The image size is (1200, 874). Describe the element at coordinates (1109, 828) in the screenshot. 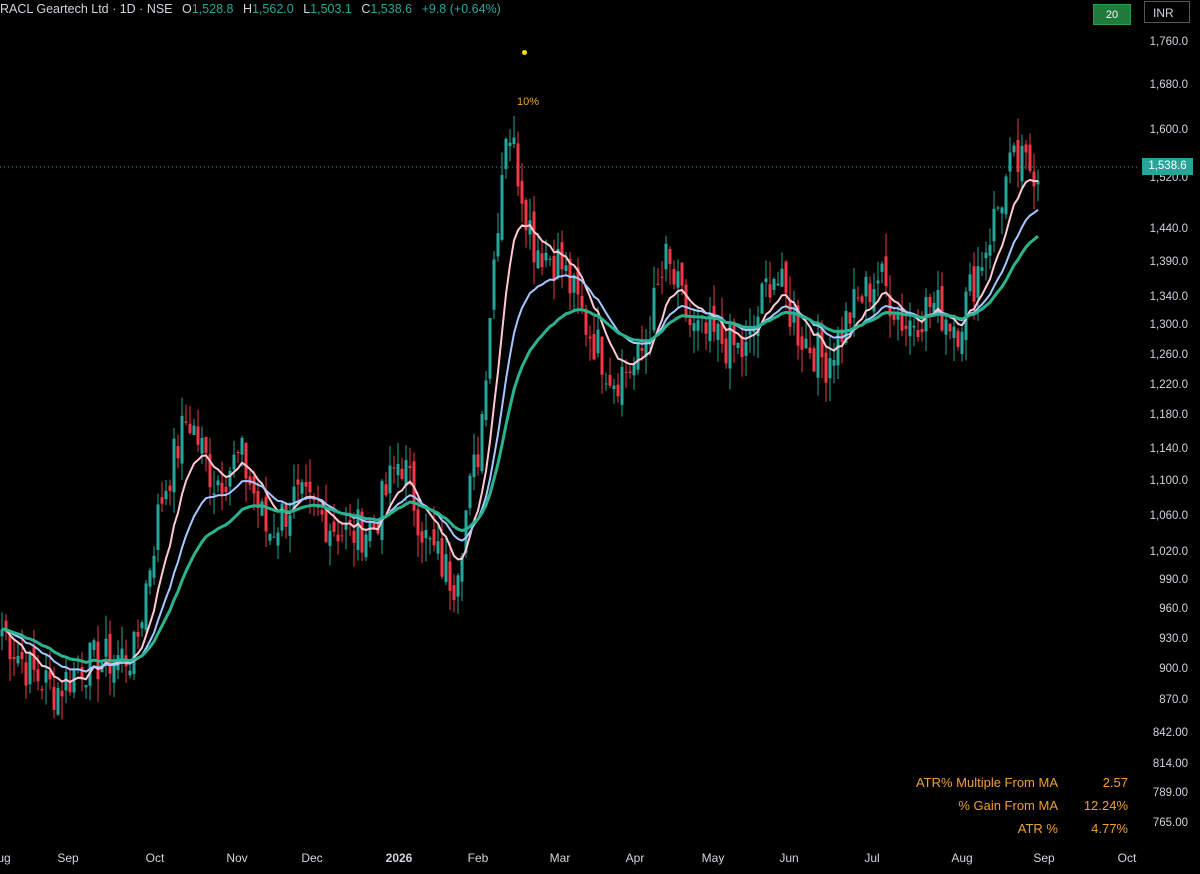

I see `stat-value: 4.77%` at that location.